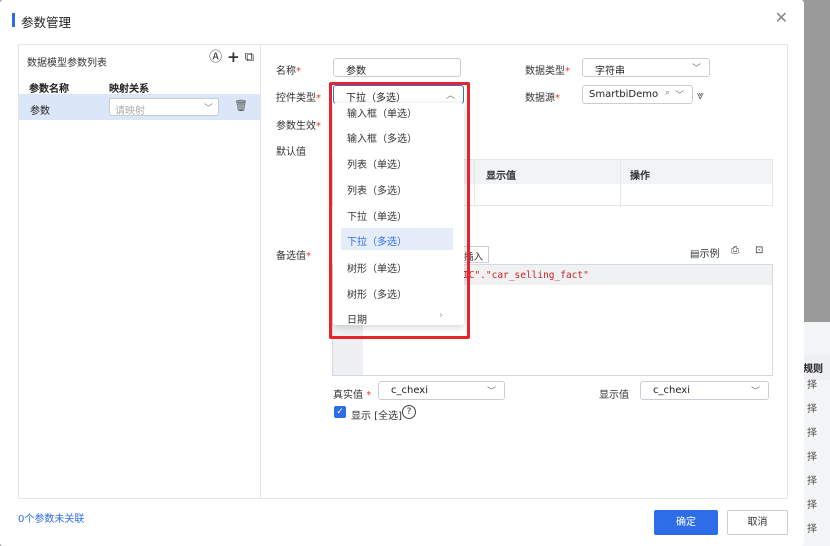 The image size is (830, 546). Describe the element at coordinates (340, 412) in the screenshot. I see `show-all-checkbox: ✓` at that location.